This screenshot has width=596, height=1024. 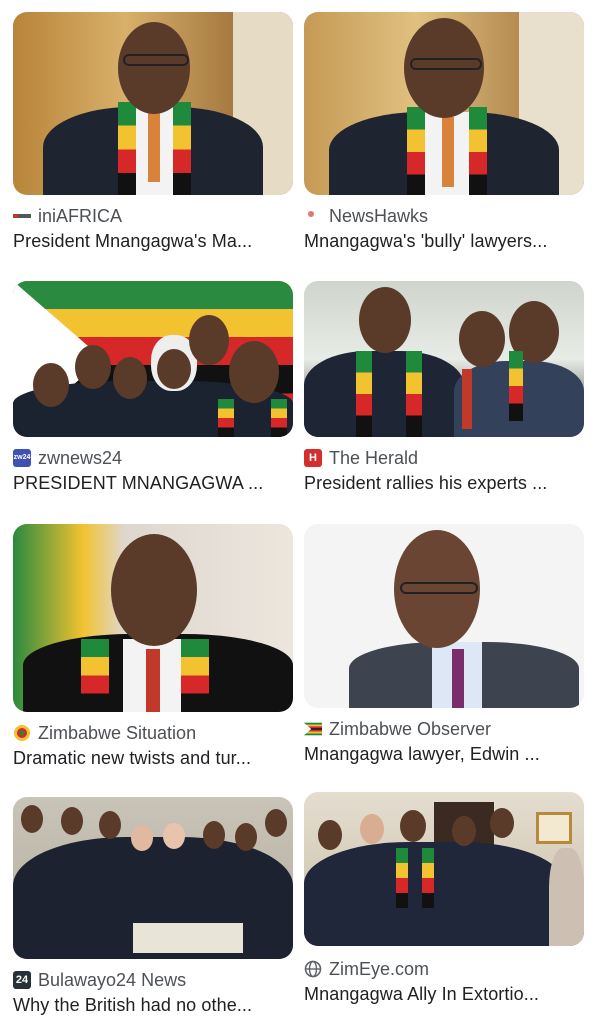 What do you see at coordinates (379, 968) in the screenshot?
I see `source-name: ZimEye.com` at bounding box center [379, 968].